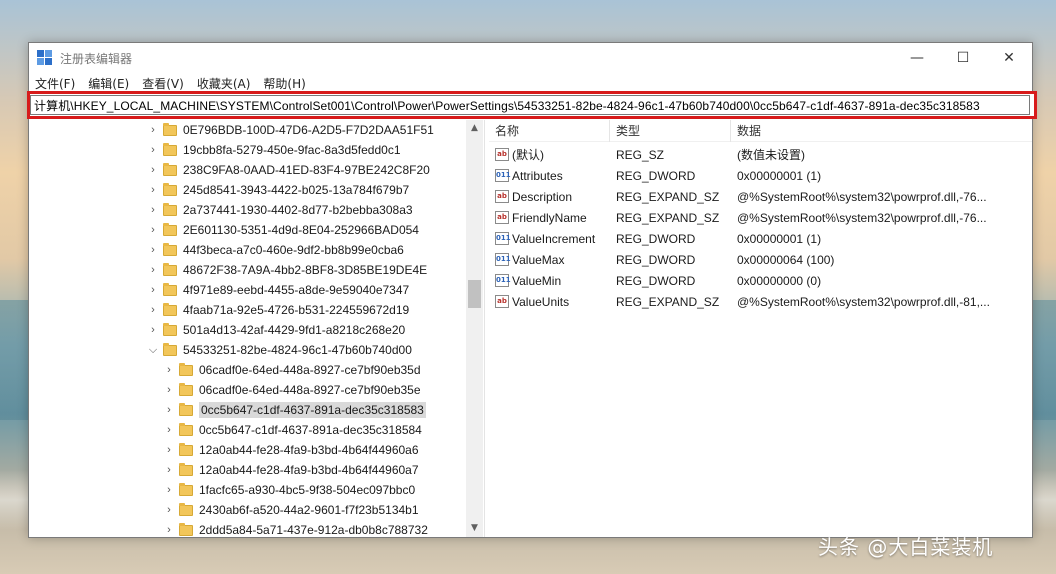 The width and height of the screenshot is (1056, 574). What do you see at coordinates (96, 58) in the screenshot?
I see `window-title: 注册表编辑器` at bounding box center [96, 58].